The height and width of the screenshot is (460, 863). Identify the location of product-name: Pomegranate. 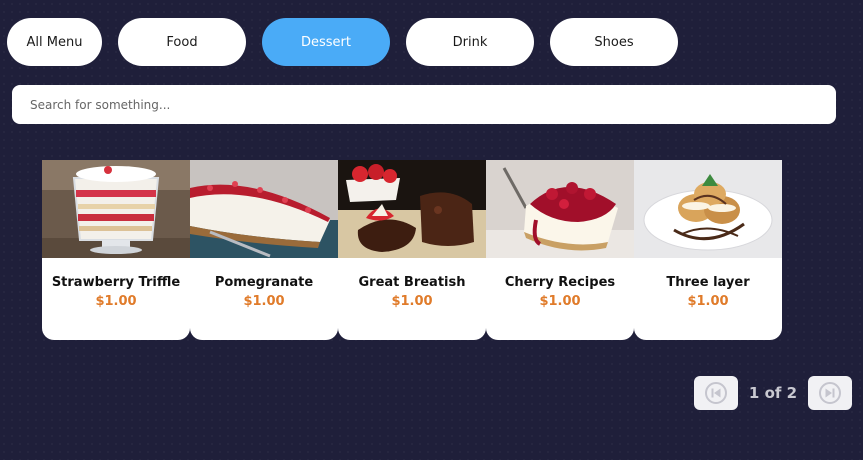
(264, 282).